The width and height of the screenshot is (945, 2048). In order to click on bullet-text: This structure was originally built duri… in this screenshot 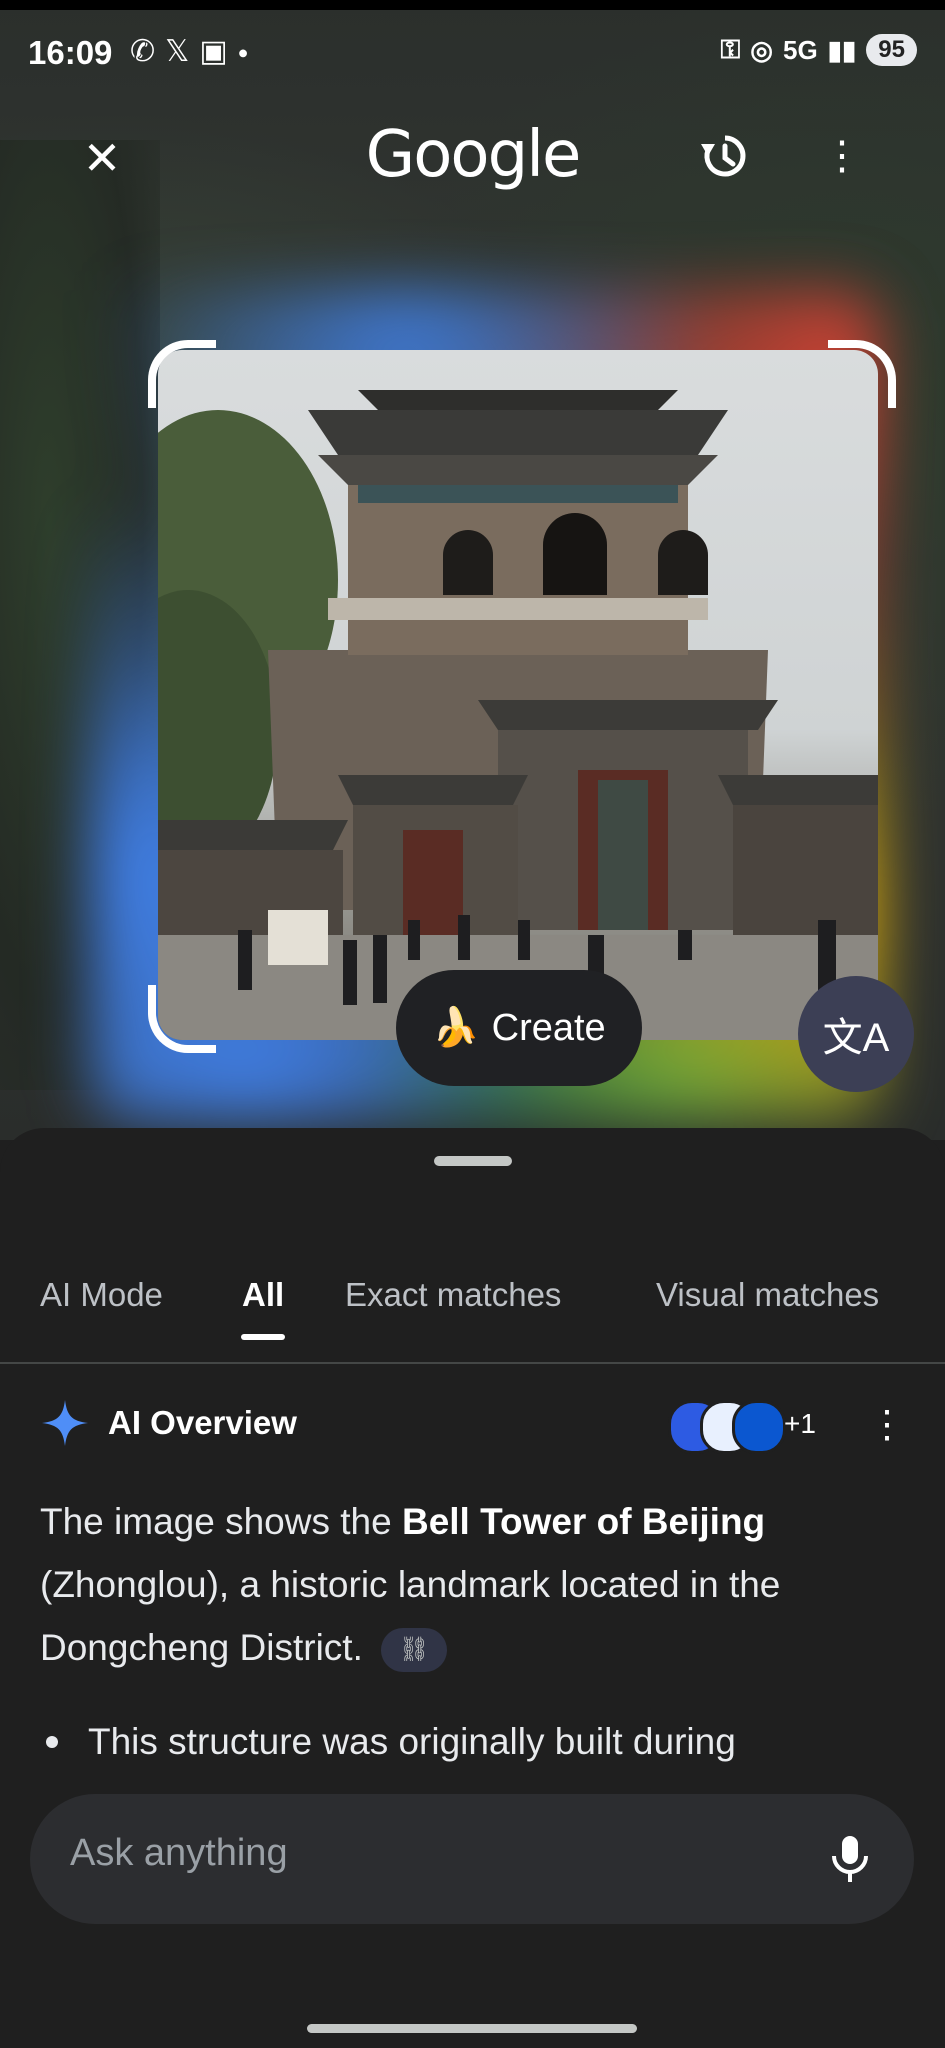, I will do `click(412, 1741)`.